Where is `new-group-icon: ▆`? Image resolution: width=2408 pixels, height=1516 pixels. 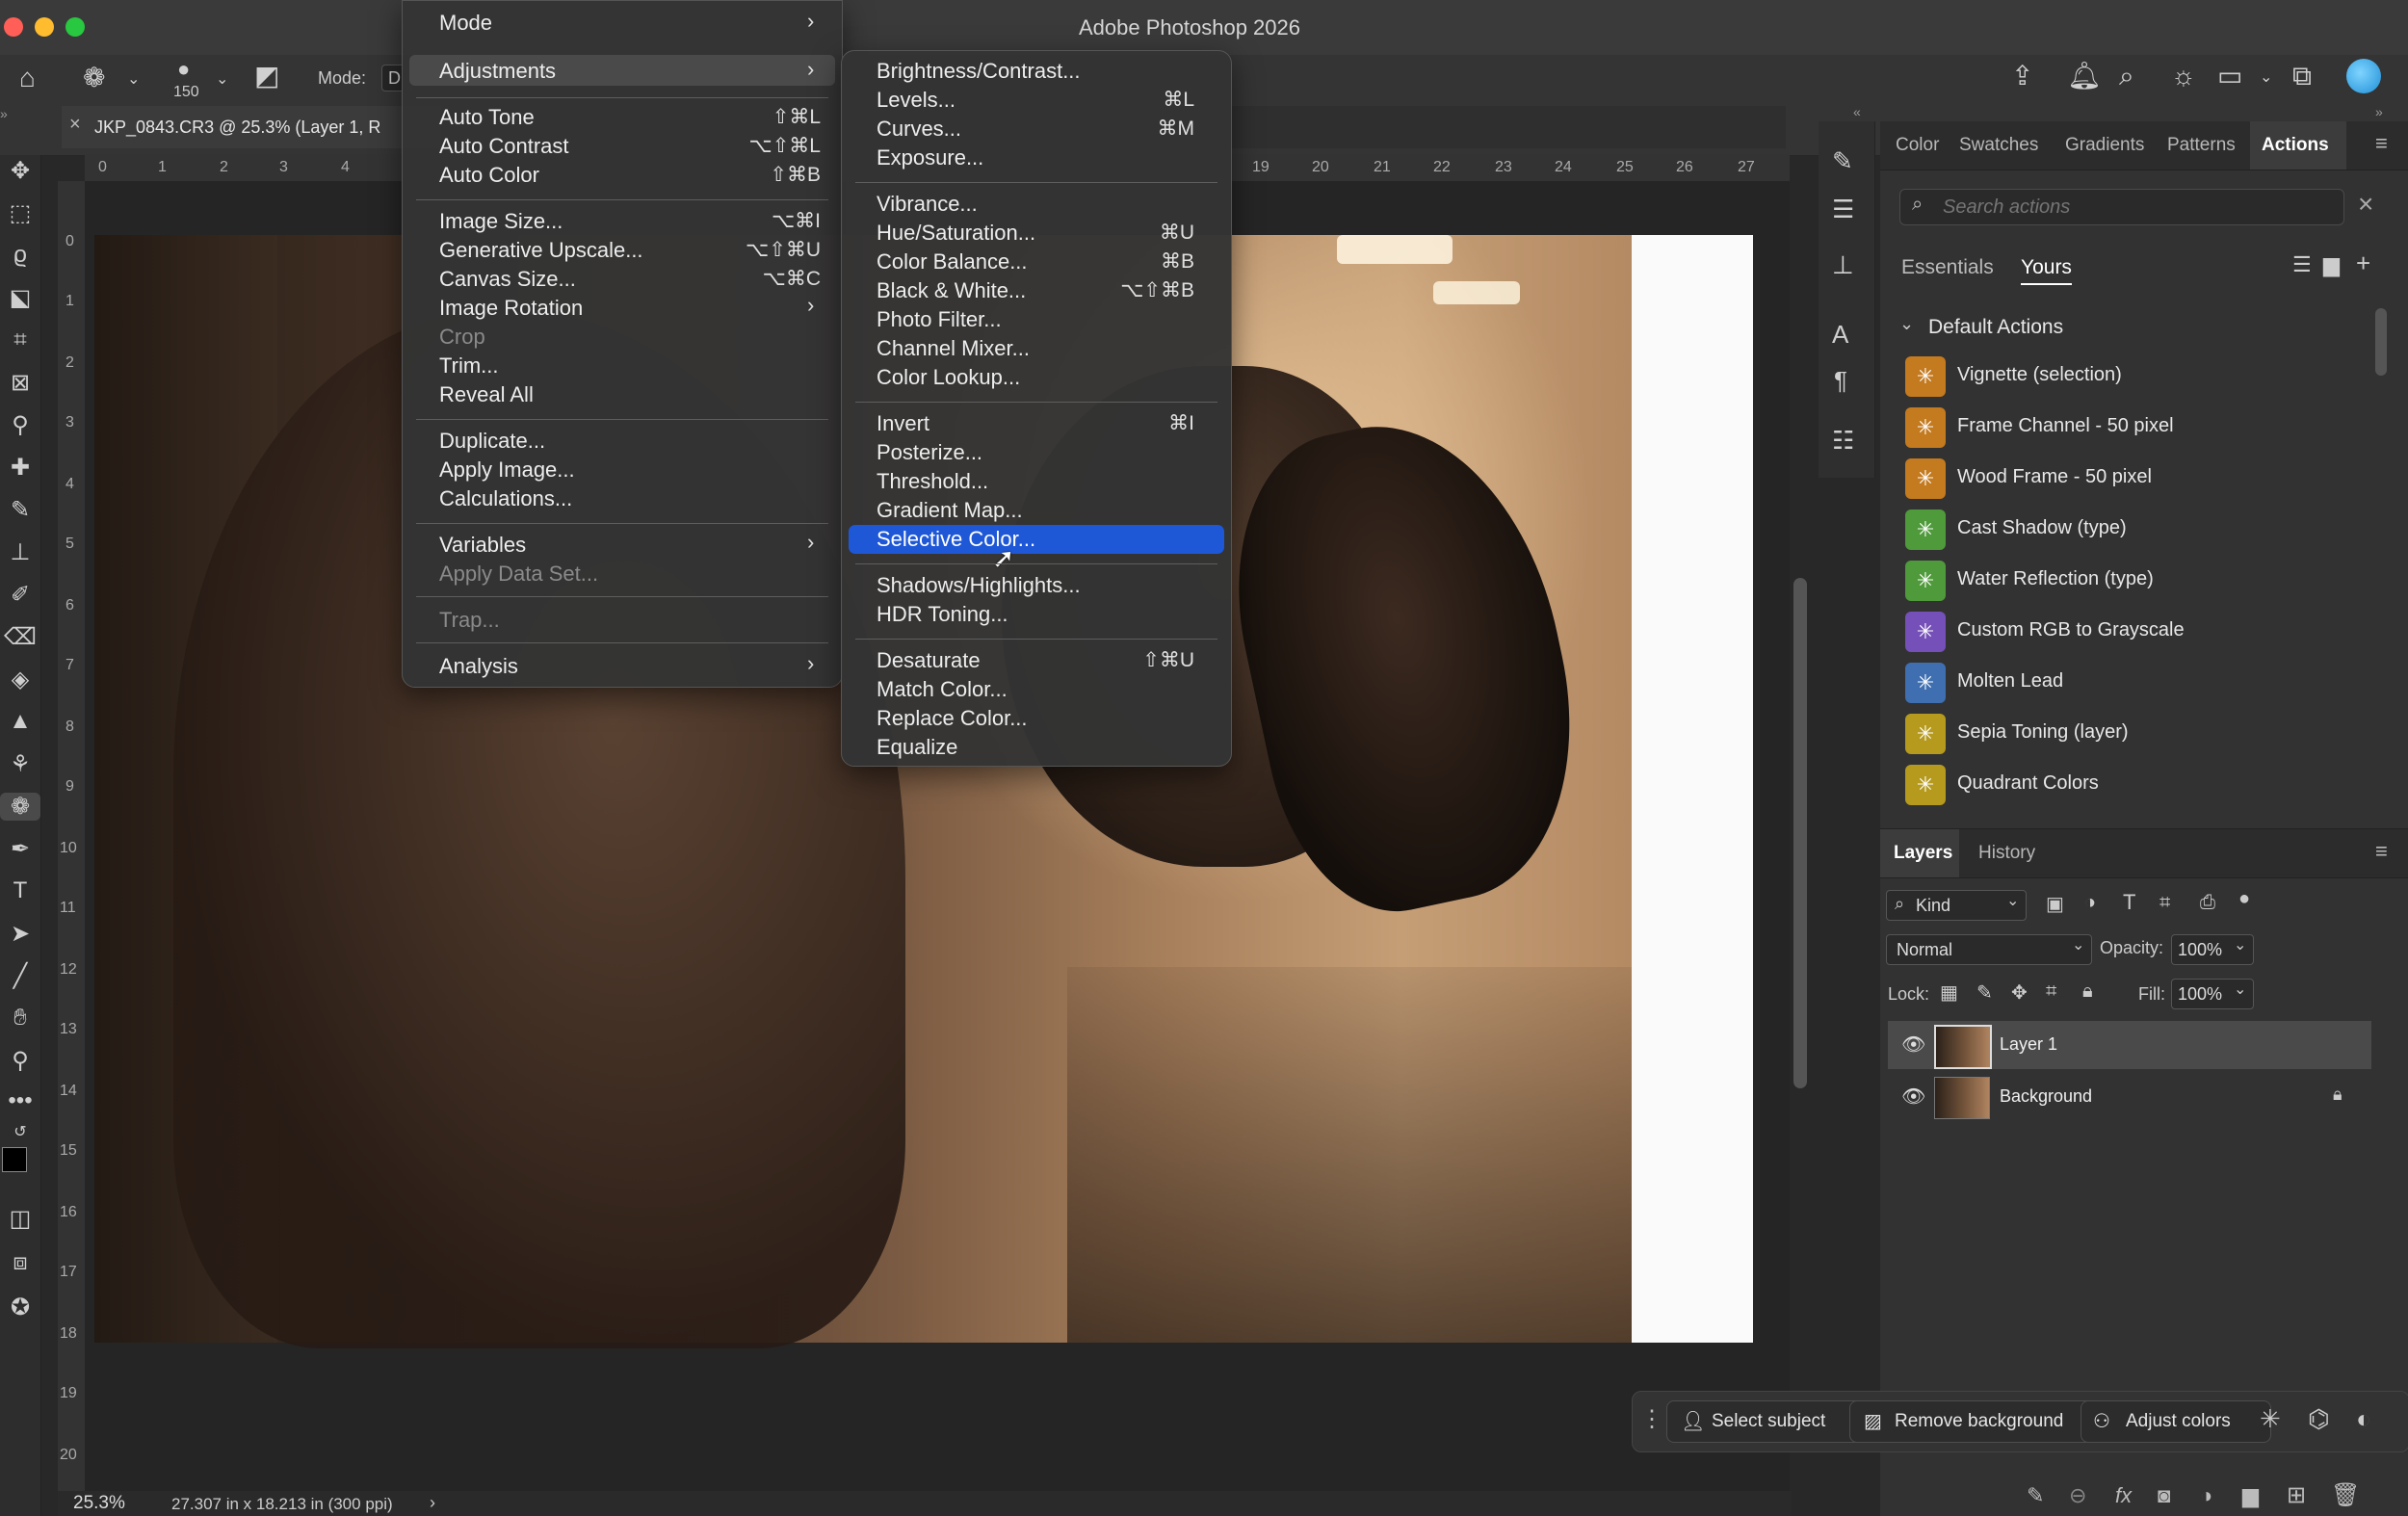 new-group-icon: ▆ is located at coordinates (2250, 1495).